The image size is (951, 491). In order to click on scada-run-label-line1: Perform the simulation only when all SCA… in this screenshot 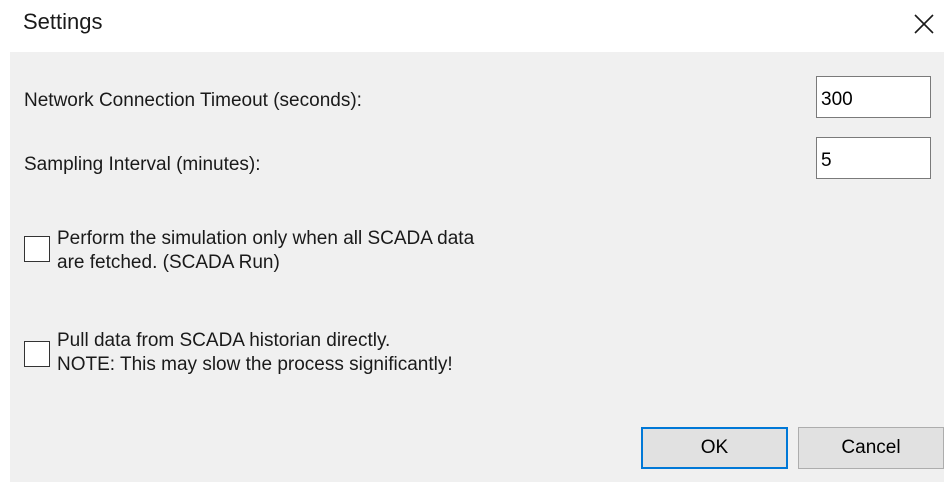, I will do `click(266, 238)`.